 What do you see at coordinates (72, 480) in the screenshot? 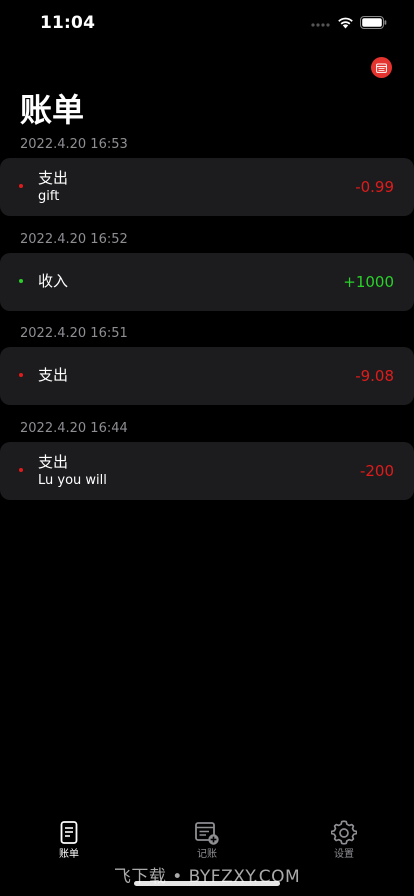
I see `record-note: Lu you will` at bounding box center [72, 480].